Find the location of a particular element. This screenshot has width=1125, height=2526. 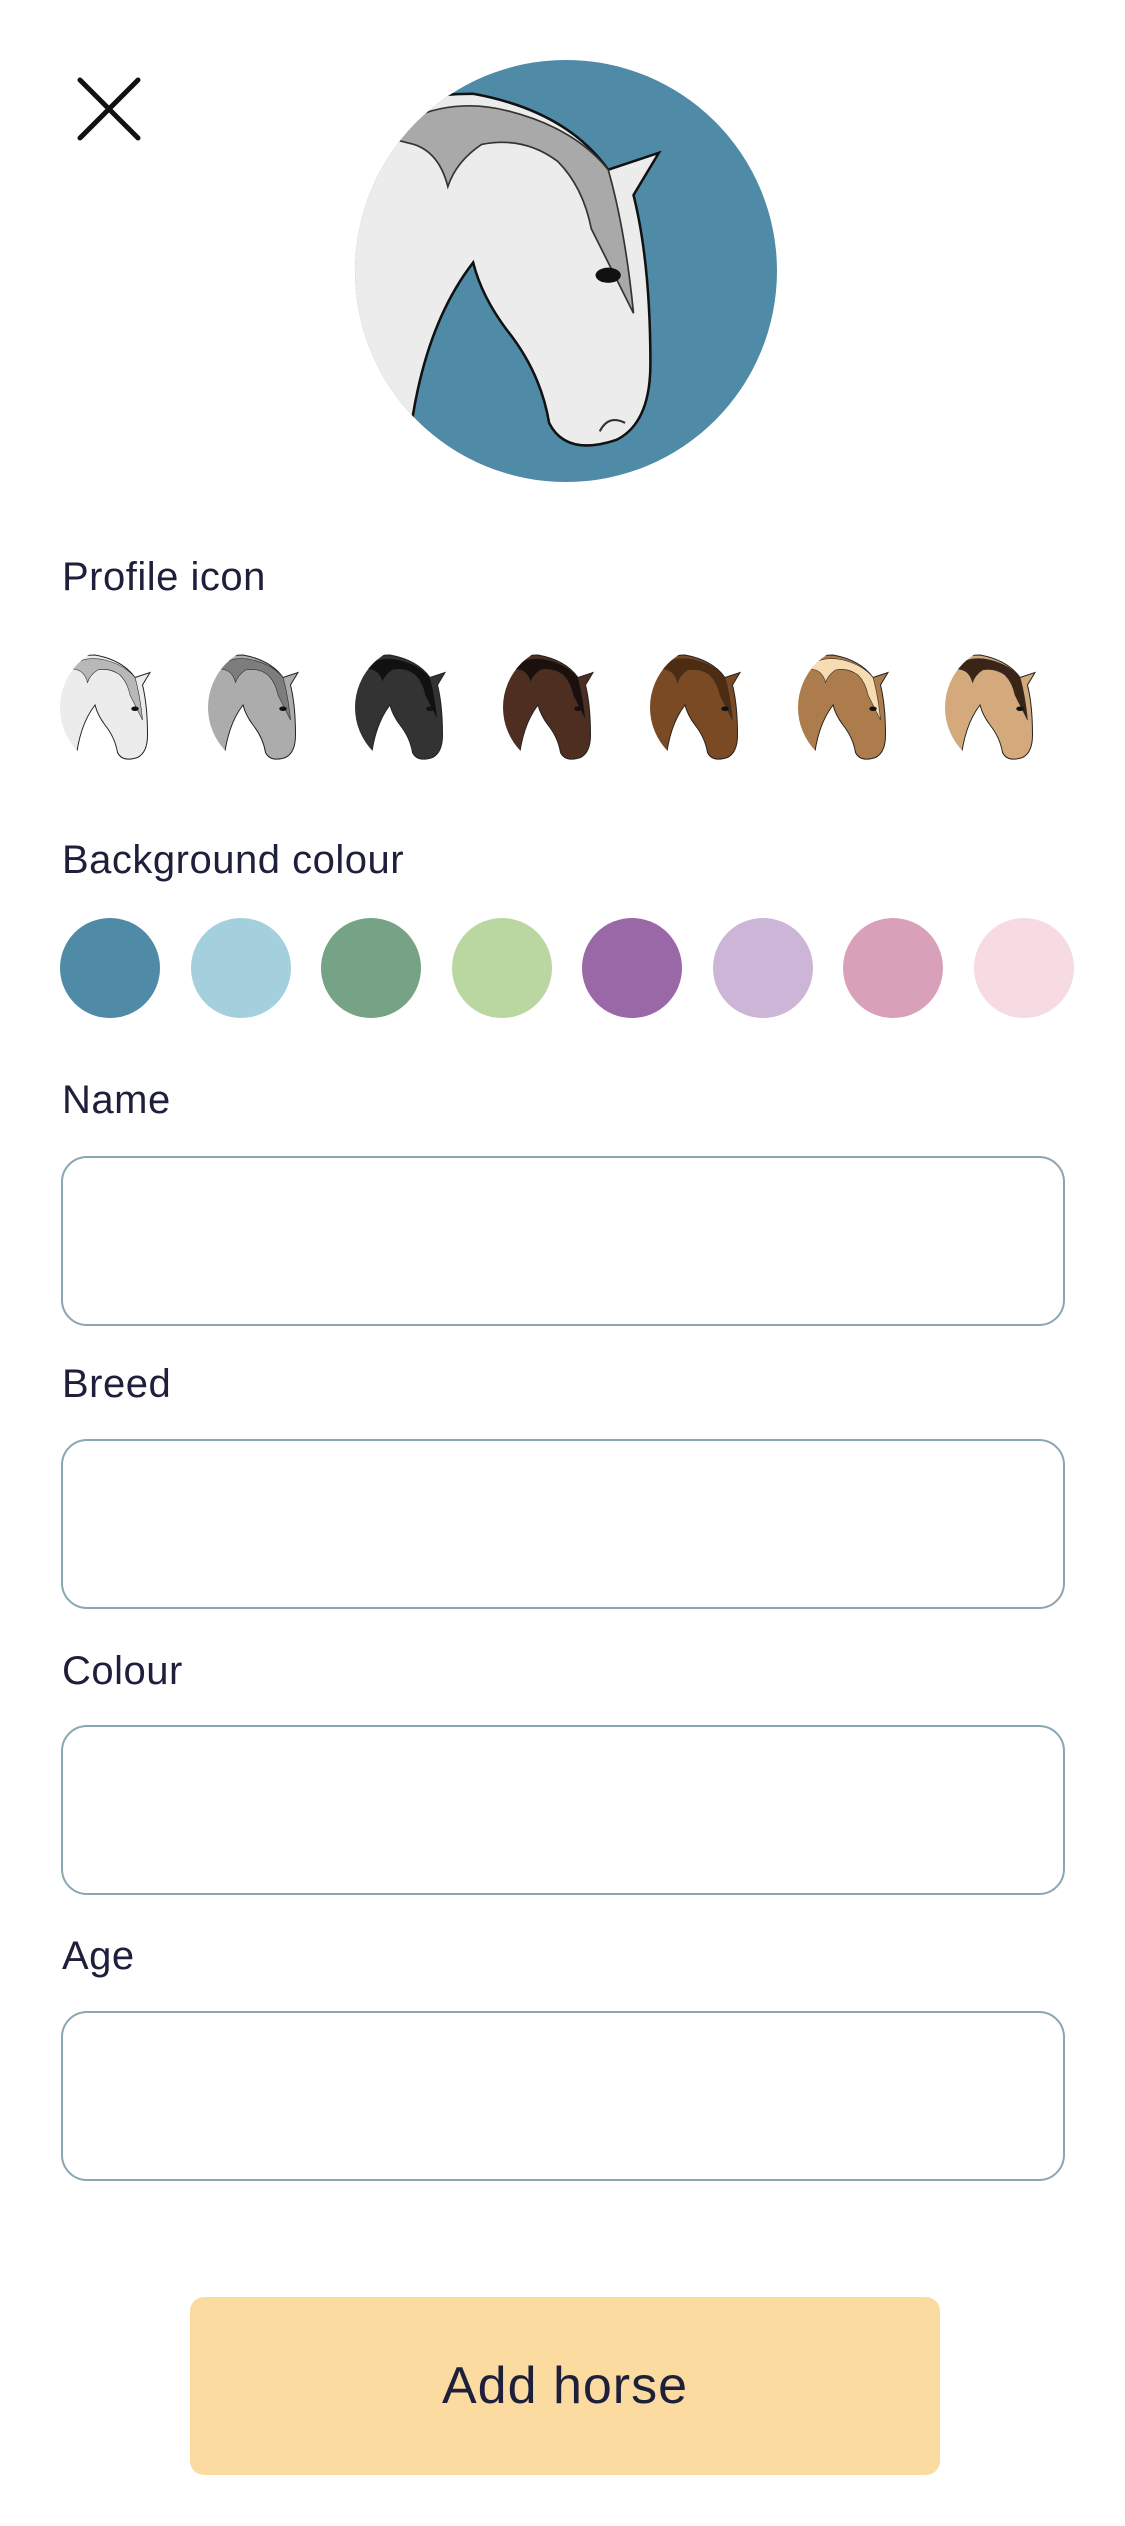

close-icon is located at coordinates (109, 109).